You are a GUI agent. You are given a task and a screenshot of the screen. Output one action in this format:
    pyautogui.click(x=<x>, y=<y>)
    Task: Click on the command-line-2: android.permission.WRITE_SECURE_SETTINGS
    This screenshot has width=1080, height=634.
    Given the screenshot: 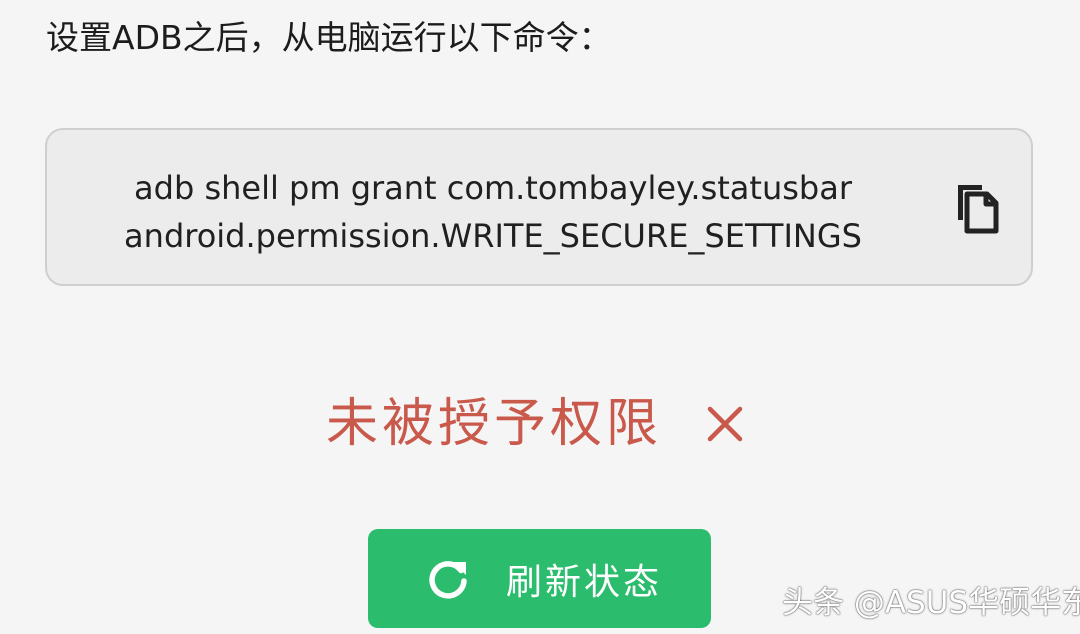 What is the action you would take?
    pyautogui.click(x=493, y=236)
    